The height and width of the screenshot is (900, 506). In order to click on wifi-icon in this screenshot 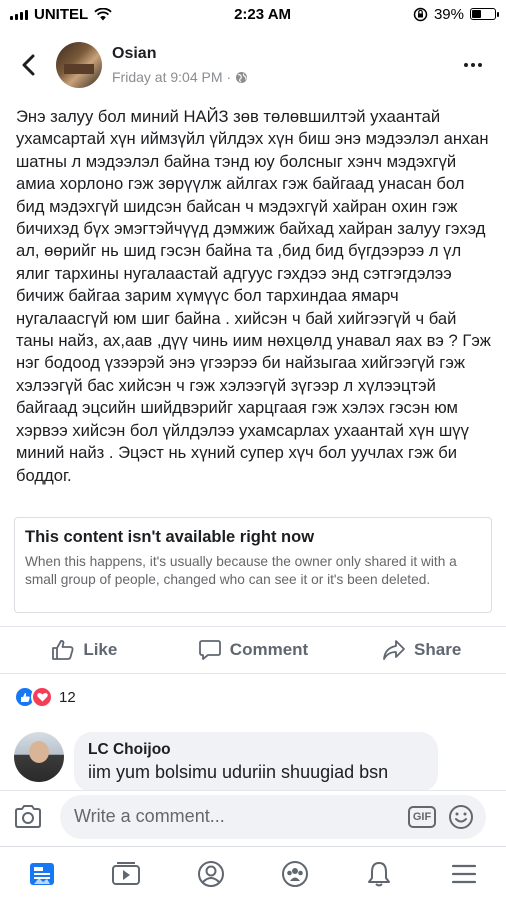, I will do `click(103, 13)`.